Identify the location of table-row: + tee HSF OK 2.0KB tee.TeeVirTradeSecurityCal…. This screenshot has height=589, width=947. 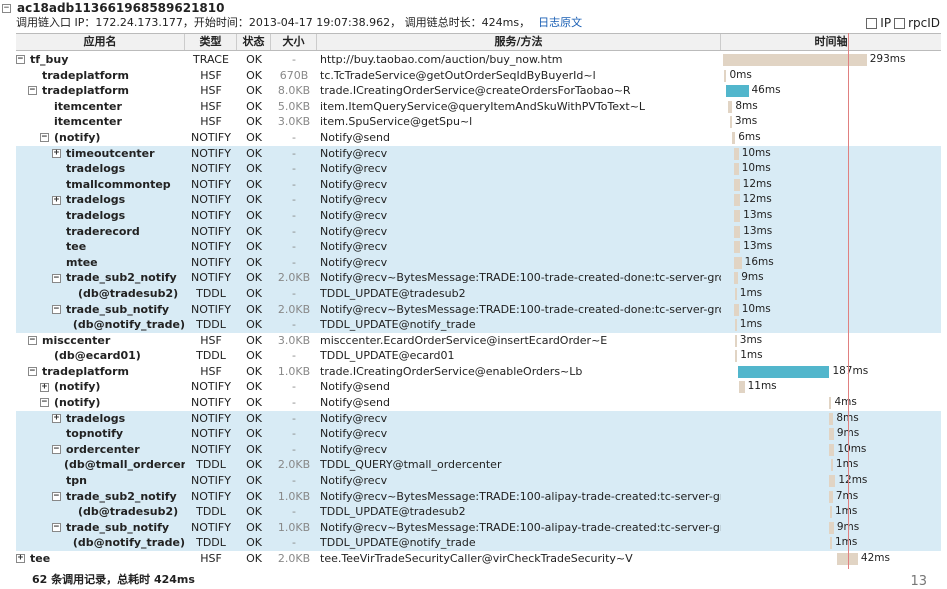
(478, 559).